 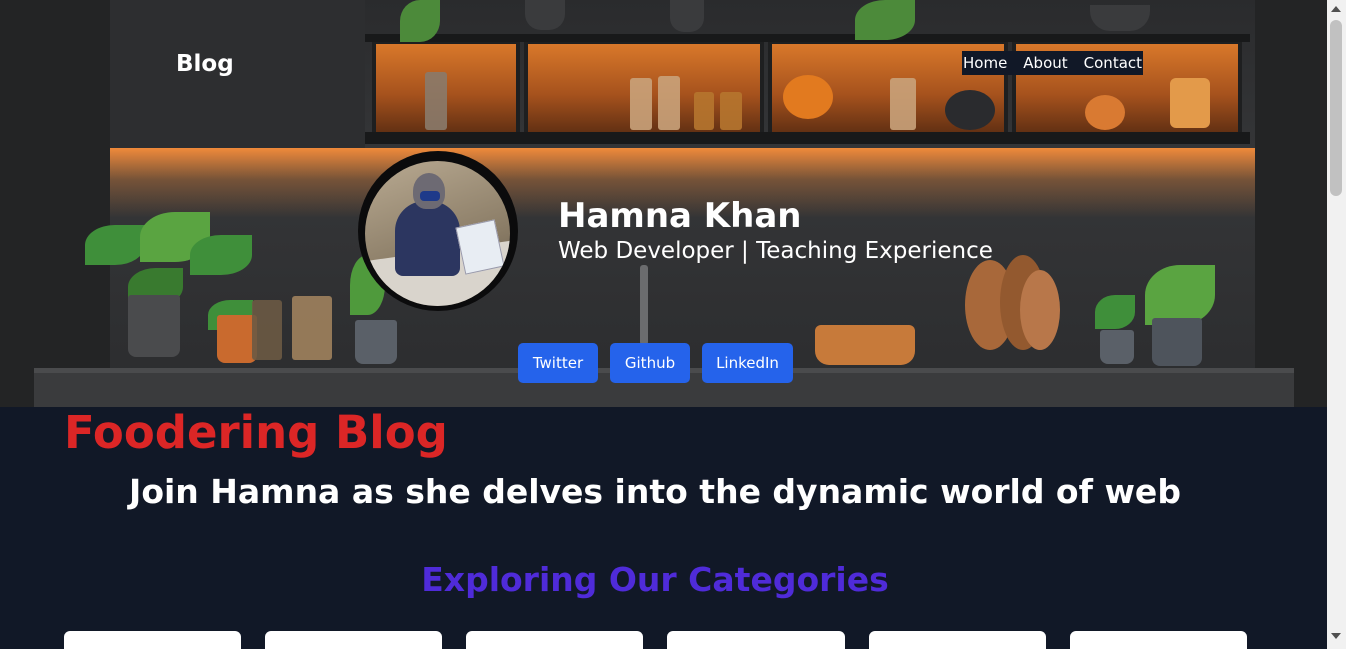 What do you see at coordinates (970, 110) in the screenshot?
I see `teapot` at bounding box center [970, 110].